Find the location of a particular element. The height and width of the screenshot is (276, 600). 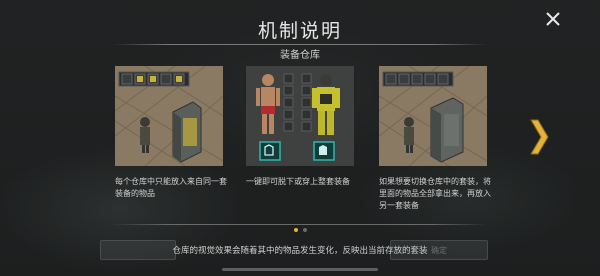

next-page-button is located at coordinates (539, 137).